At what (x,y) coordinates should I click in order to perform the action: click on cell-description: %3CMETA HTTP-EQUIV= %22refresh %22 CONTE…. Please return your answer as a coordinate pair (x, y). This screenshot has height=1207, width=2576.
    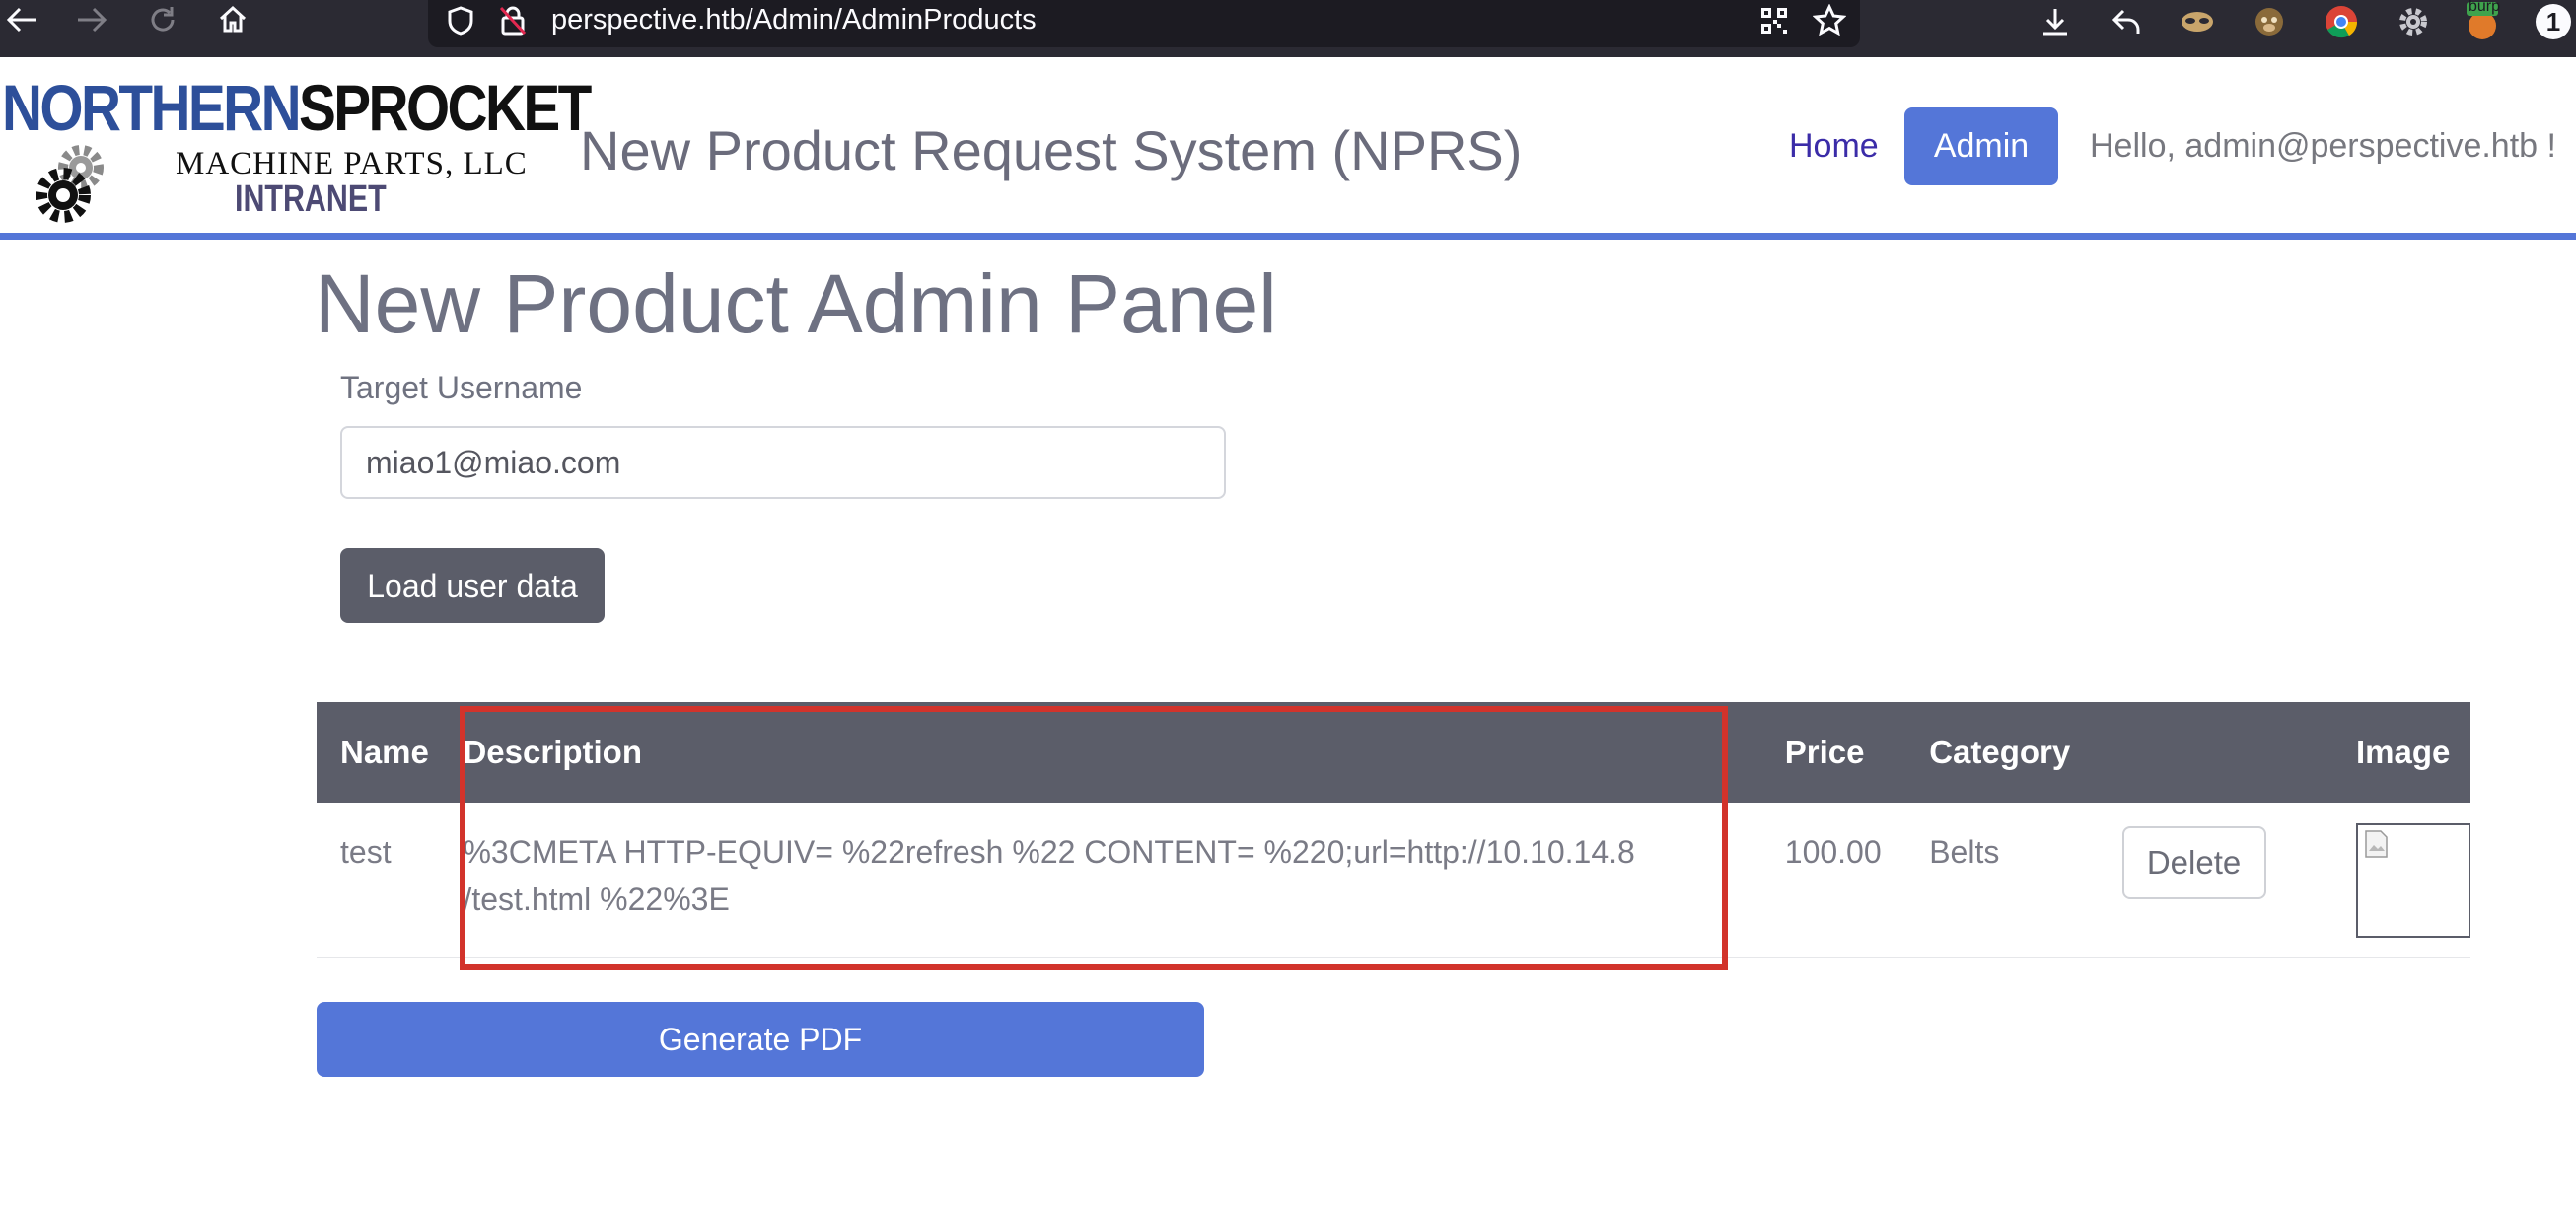
    Looking at the image, I should click on (1106, 881).